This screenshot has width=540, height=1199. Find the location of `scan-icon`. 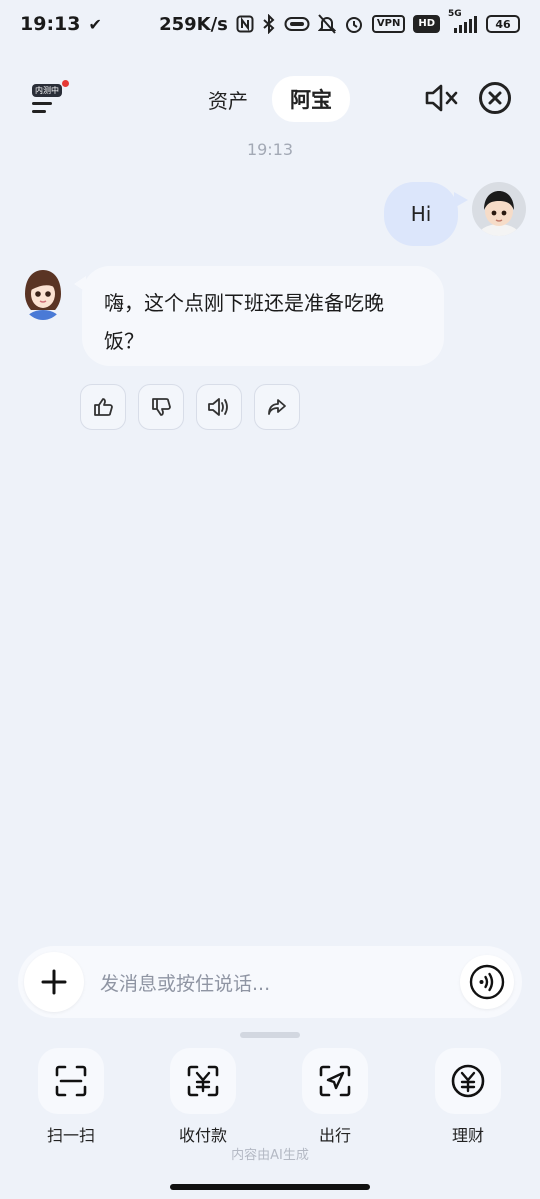

scan-icon is located at coordinates (71, 1081).